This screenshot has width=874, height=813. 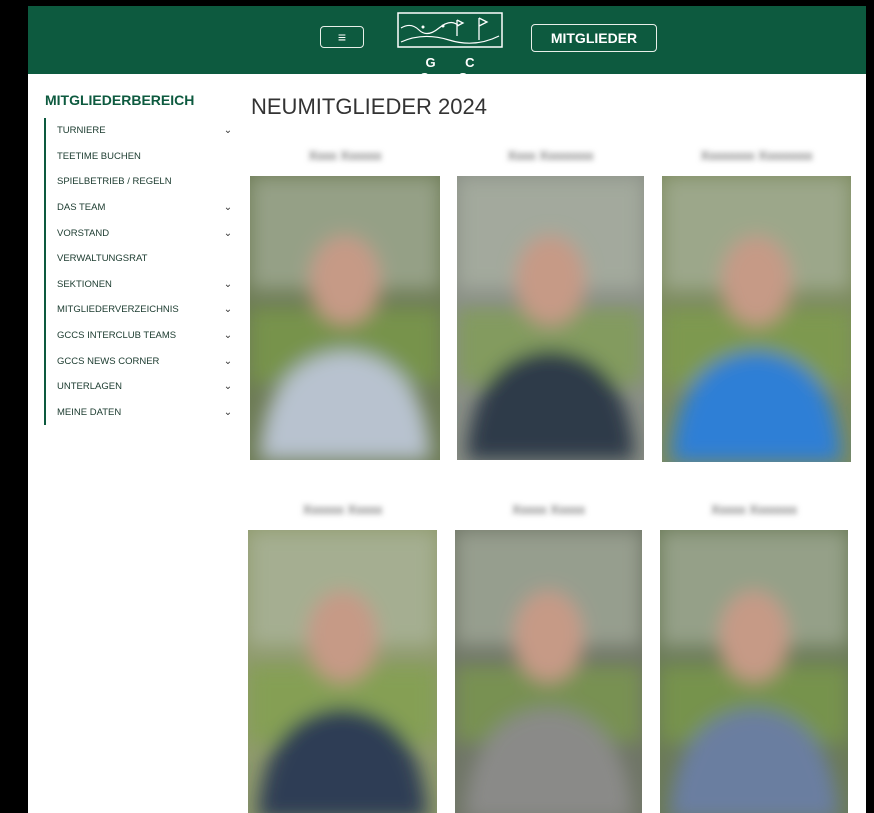 I want to click on member-card: Xxxxxx Xxxxx, so click(x=342, y=656).